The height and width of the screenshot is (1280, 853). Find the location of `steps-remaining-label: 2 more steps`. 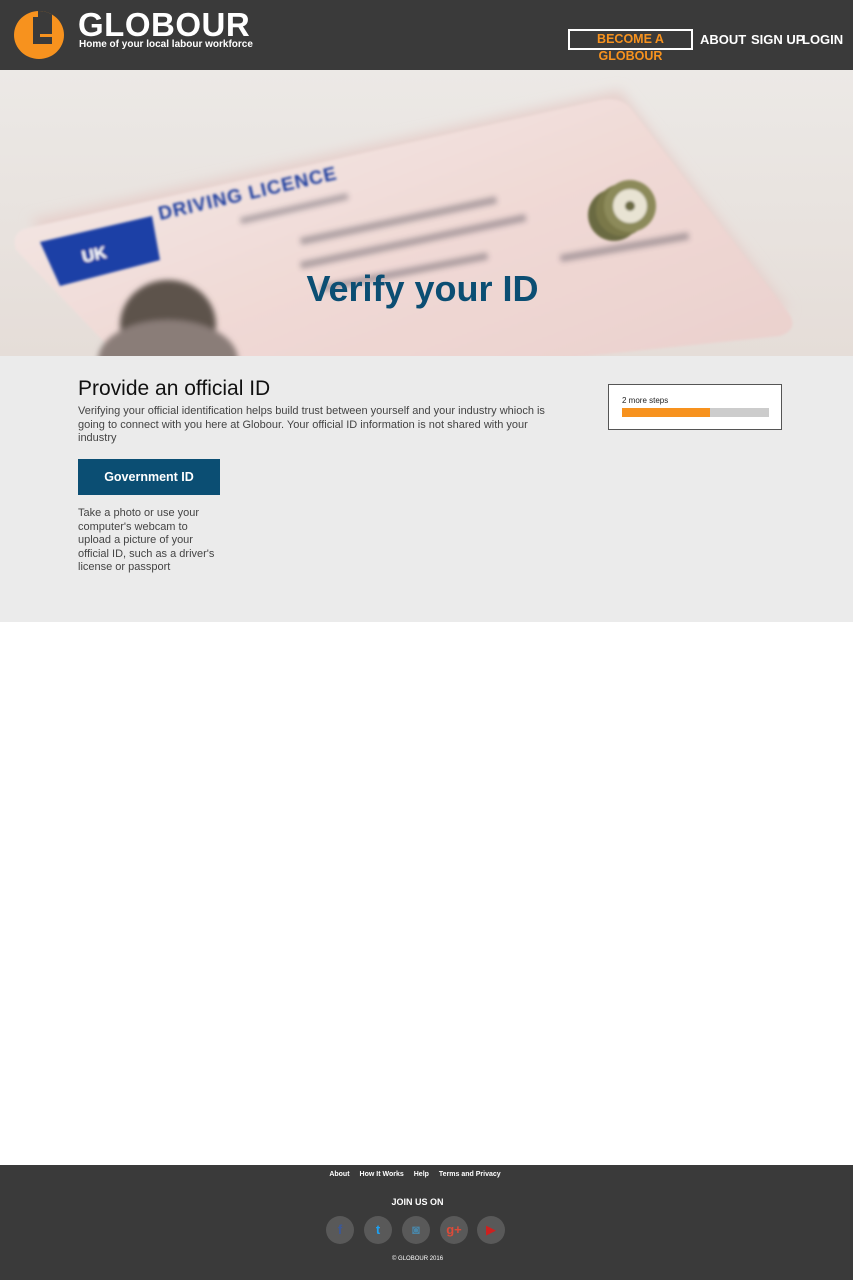

steps-remaining-label: 2 more steps is located at coordinates (645, 400).